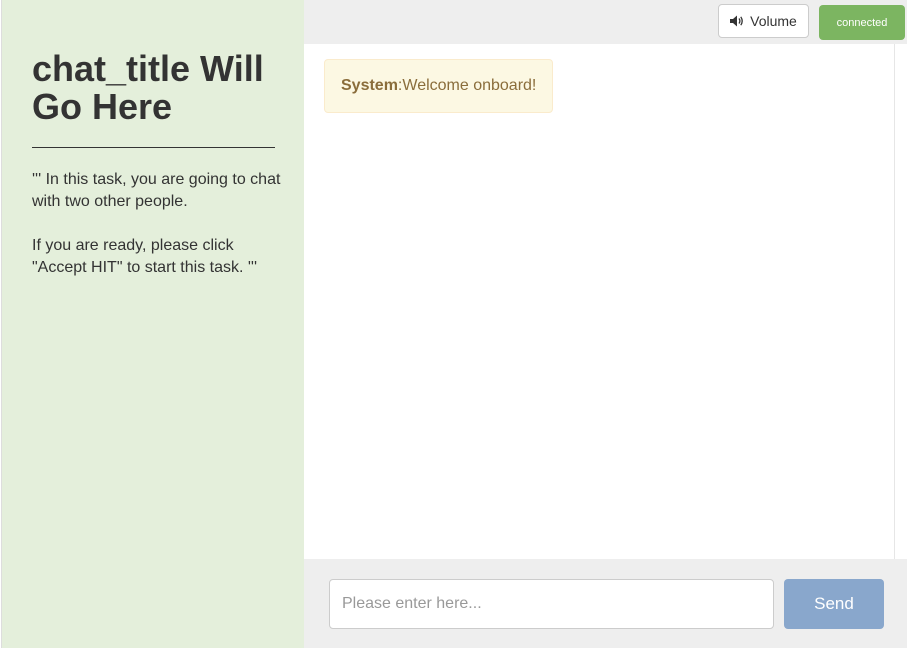  What do you see at coordinates (900, 301) in the screenshot?
I see `chat-scrollbar` at bounding box center [900, 301].